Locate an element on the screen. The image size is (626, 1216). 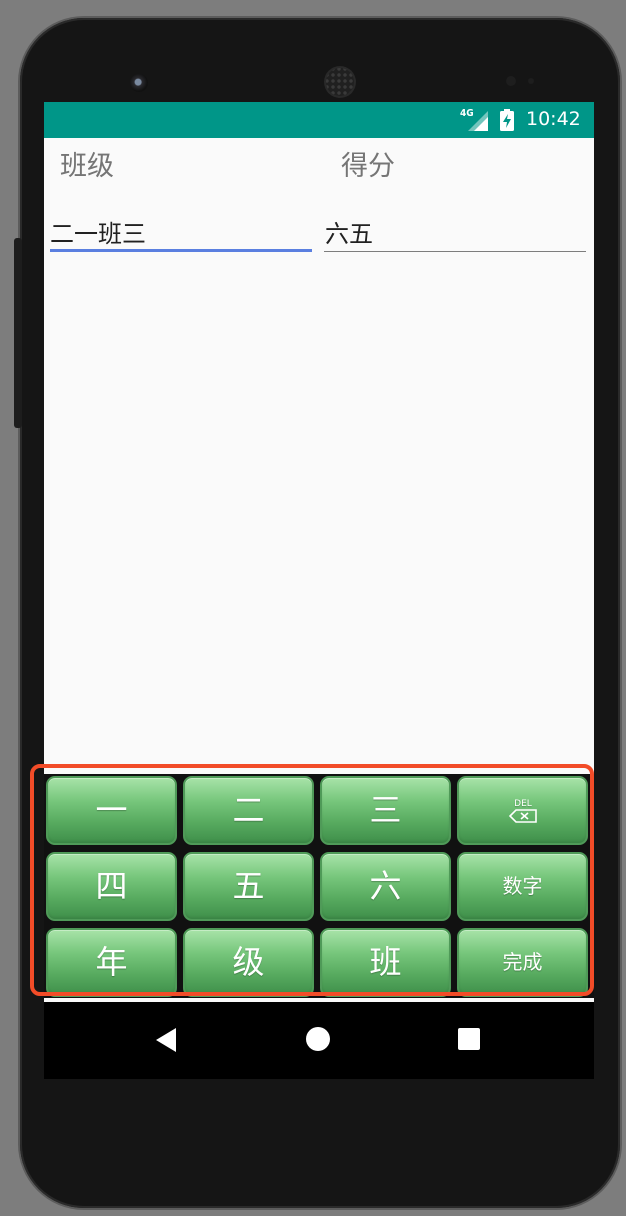
score-input: 六五 is located at coordinates (455, 231).